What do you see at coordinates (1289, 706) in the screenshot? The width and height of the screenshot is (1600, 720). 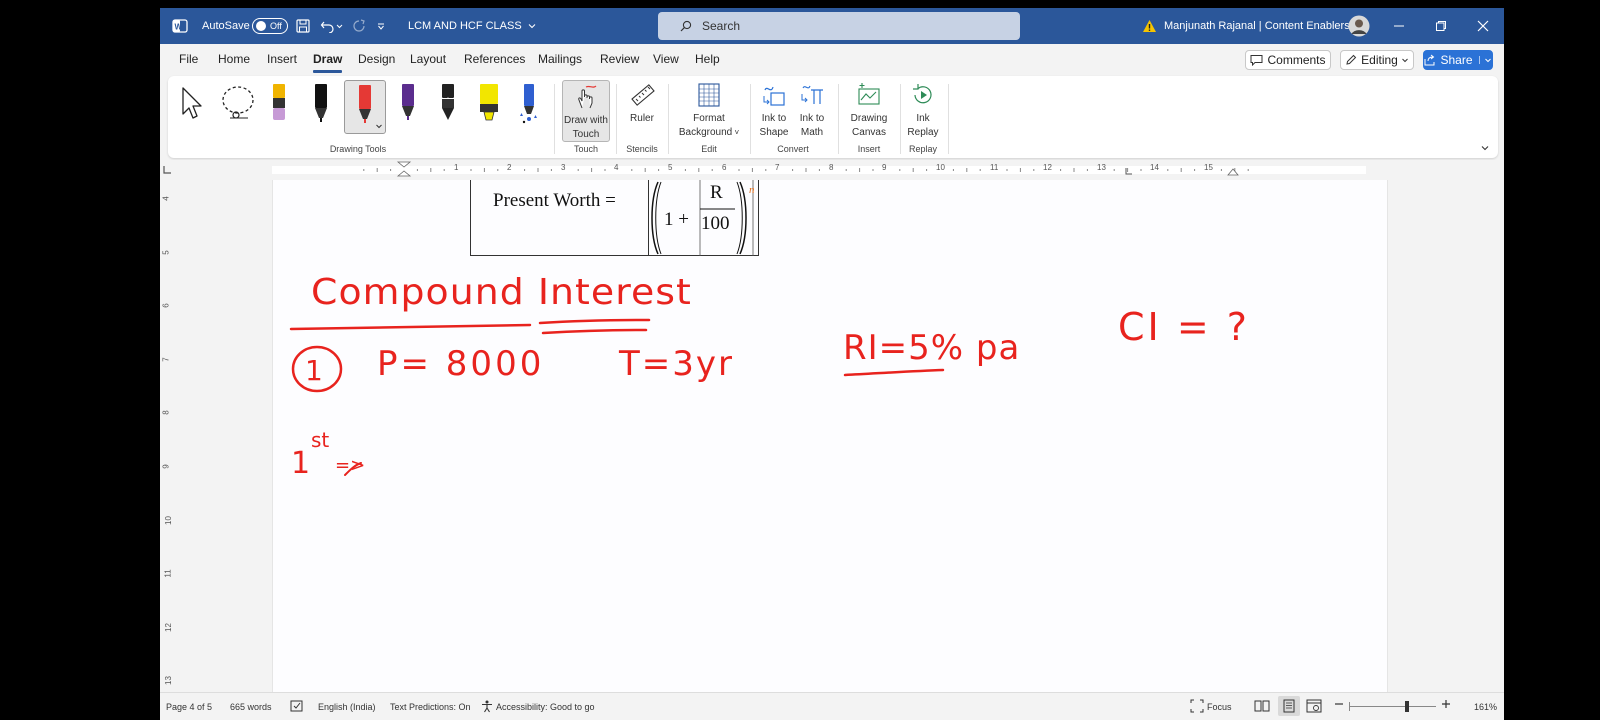 I see `print-layout-icon` at bounding box center [1289, 706].